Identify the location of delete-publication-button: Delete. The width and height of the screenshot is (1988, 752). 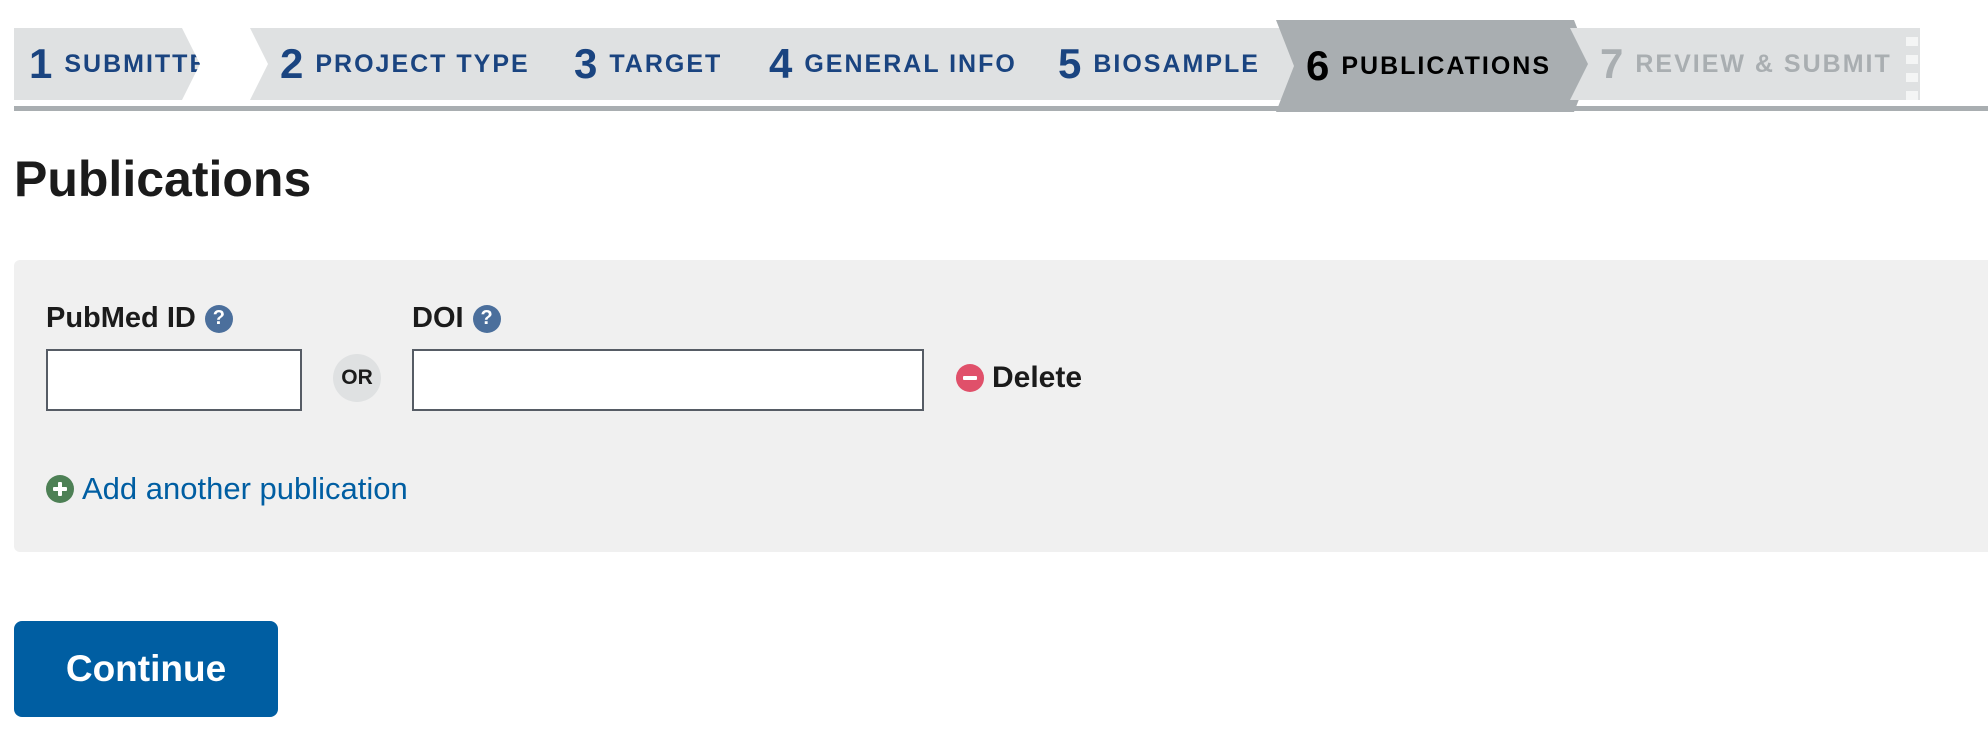
(1019, 378).